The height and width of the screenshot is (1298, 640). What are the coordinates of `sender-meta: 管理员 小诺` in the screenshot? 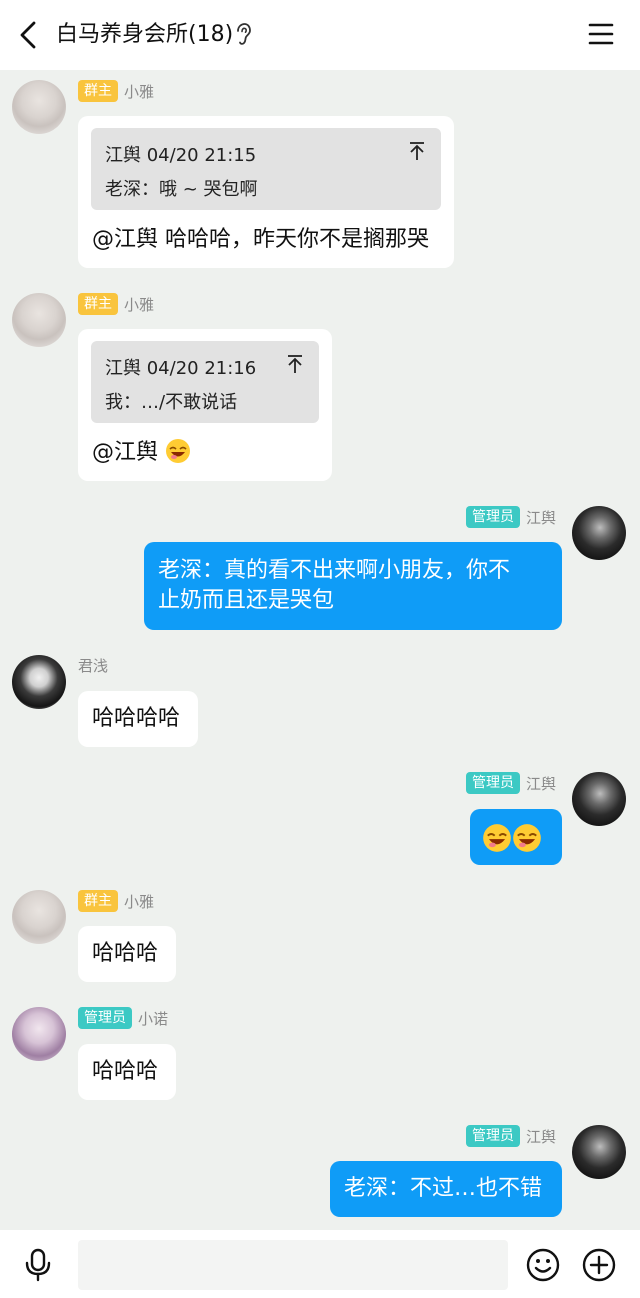 It's located at (123, 1018).